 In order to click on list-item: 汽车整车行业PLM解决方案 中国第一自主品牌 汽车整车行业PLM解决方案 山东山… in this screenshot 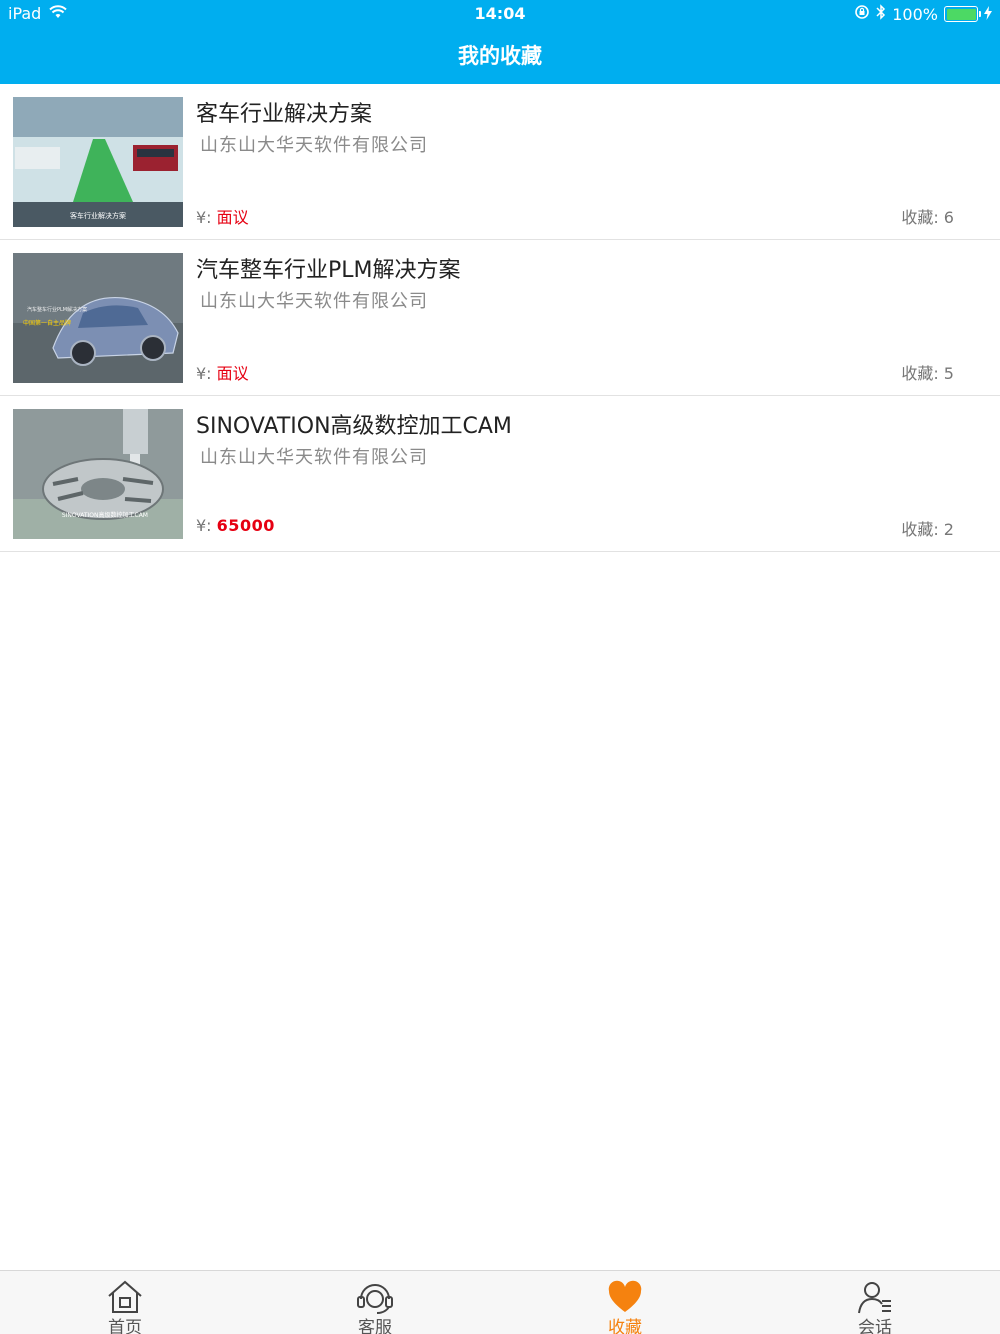, I will do `click(500, 318)`.